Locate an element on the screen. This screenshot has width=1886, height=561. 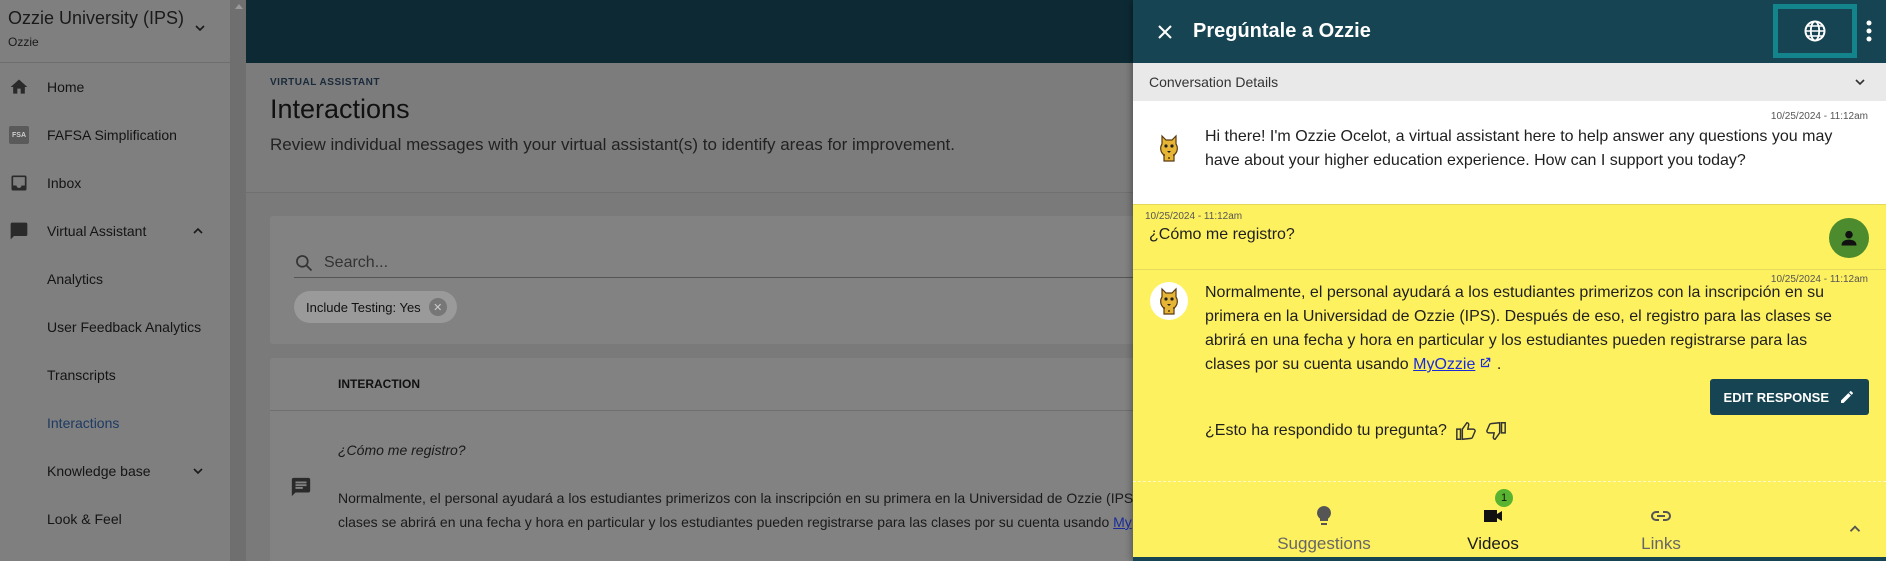
sidebar-item-label: FAFSA Simplification is located at coordinates (112, 135).